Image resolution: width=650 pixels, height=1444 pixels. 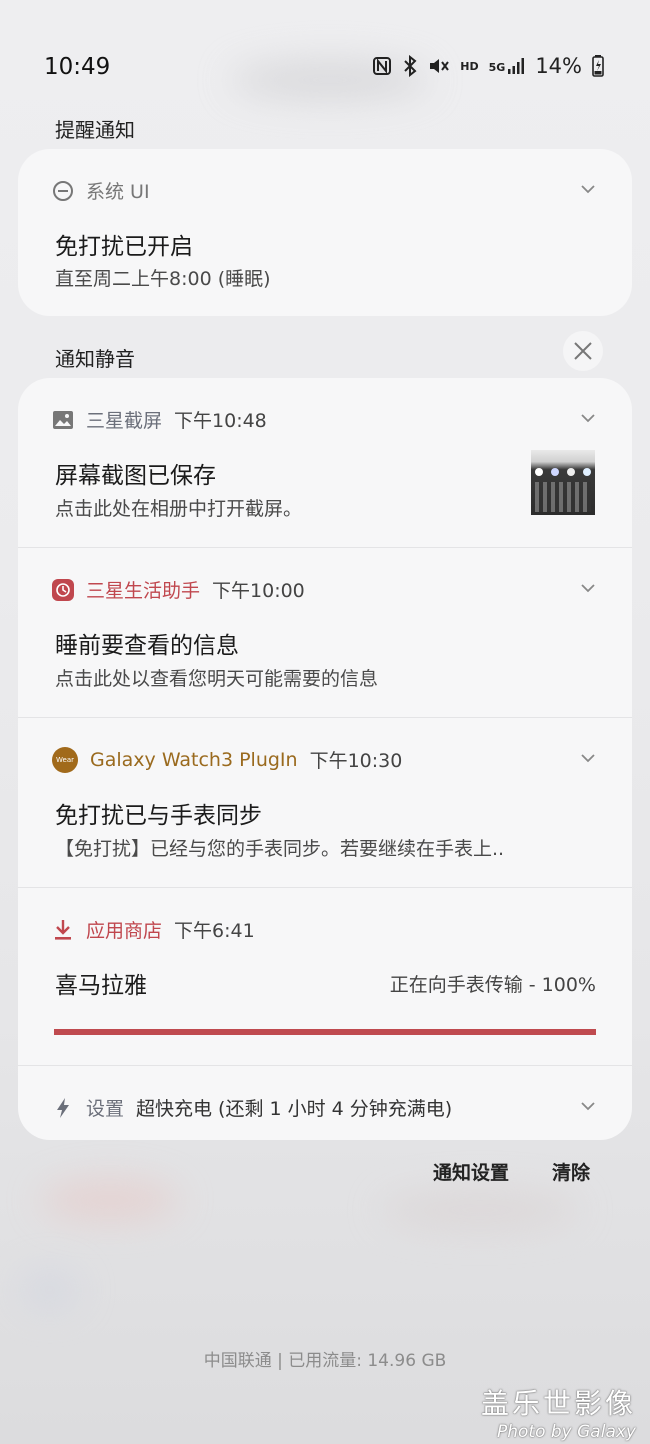 I want to click on mute-icon, so click(x=440, y=66).